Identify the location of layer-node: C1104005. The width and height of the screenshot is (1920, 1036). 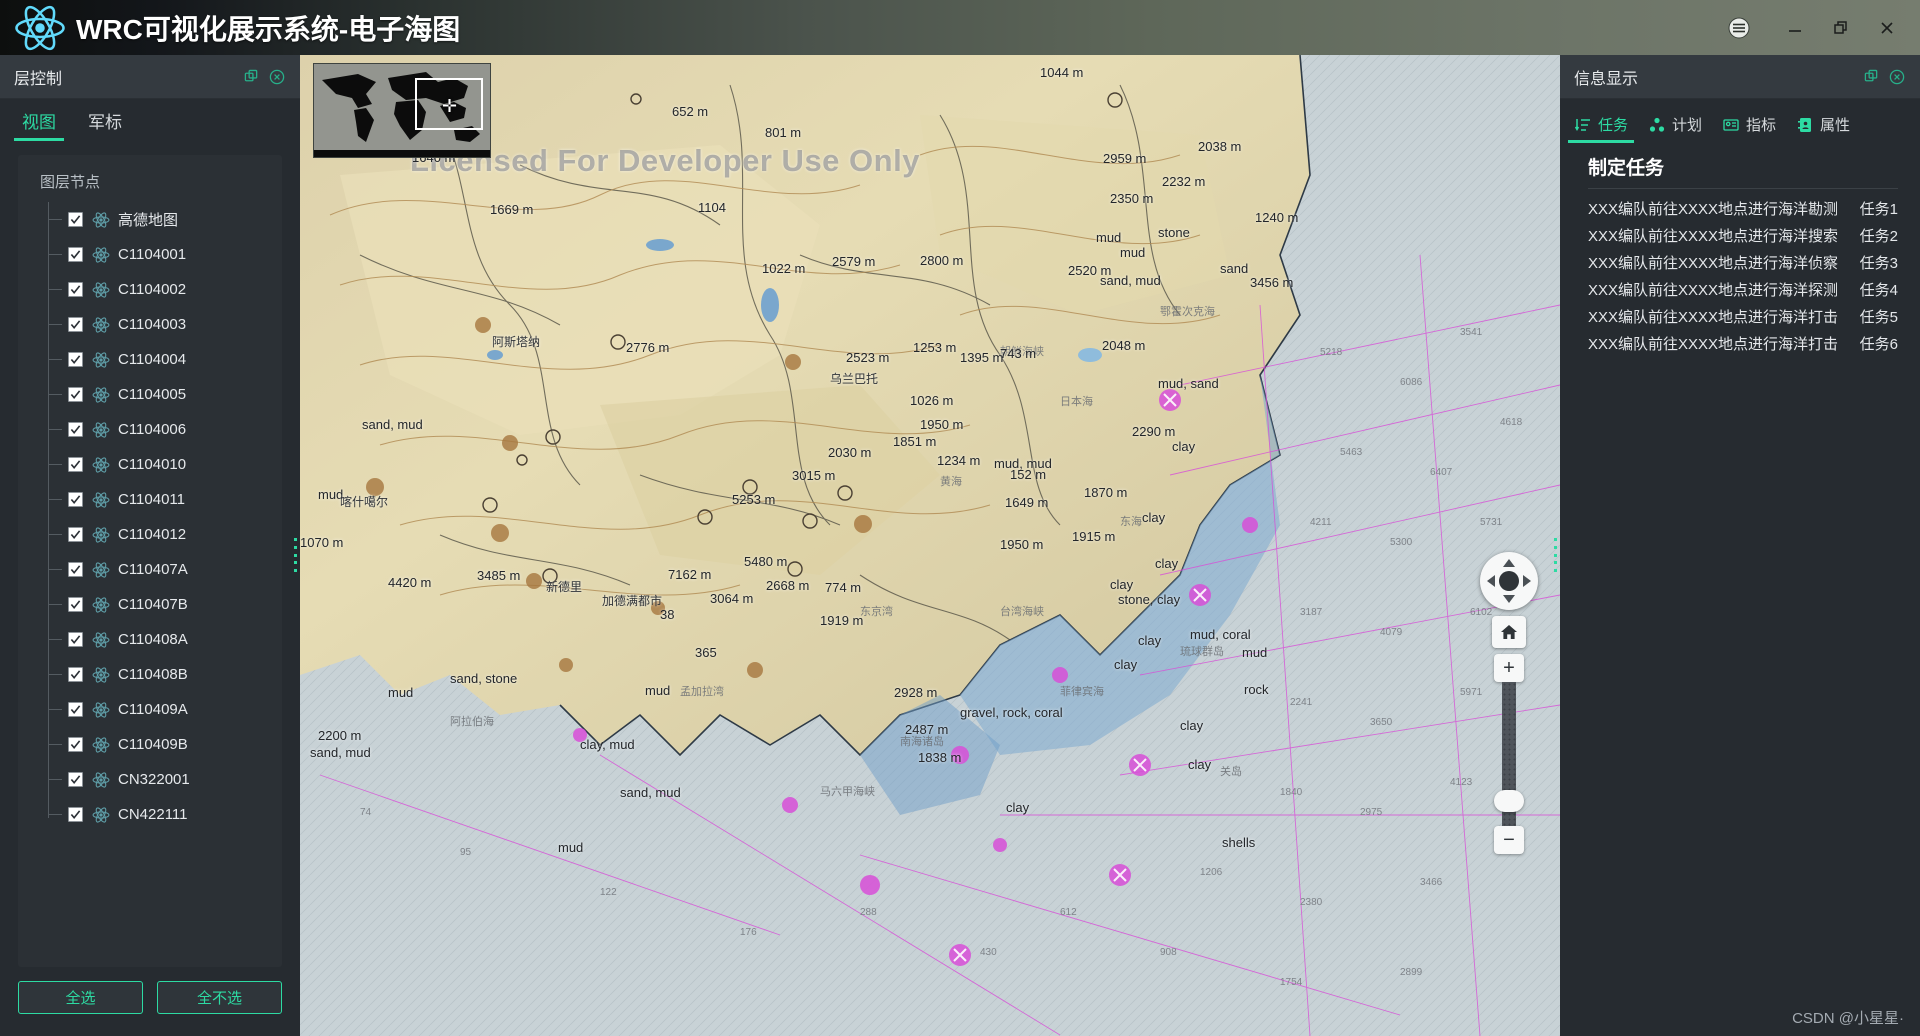
(165, 394).